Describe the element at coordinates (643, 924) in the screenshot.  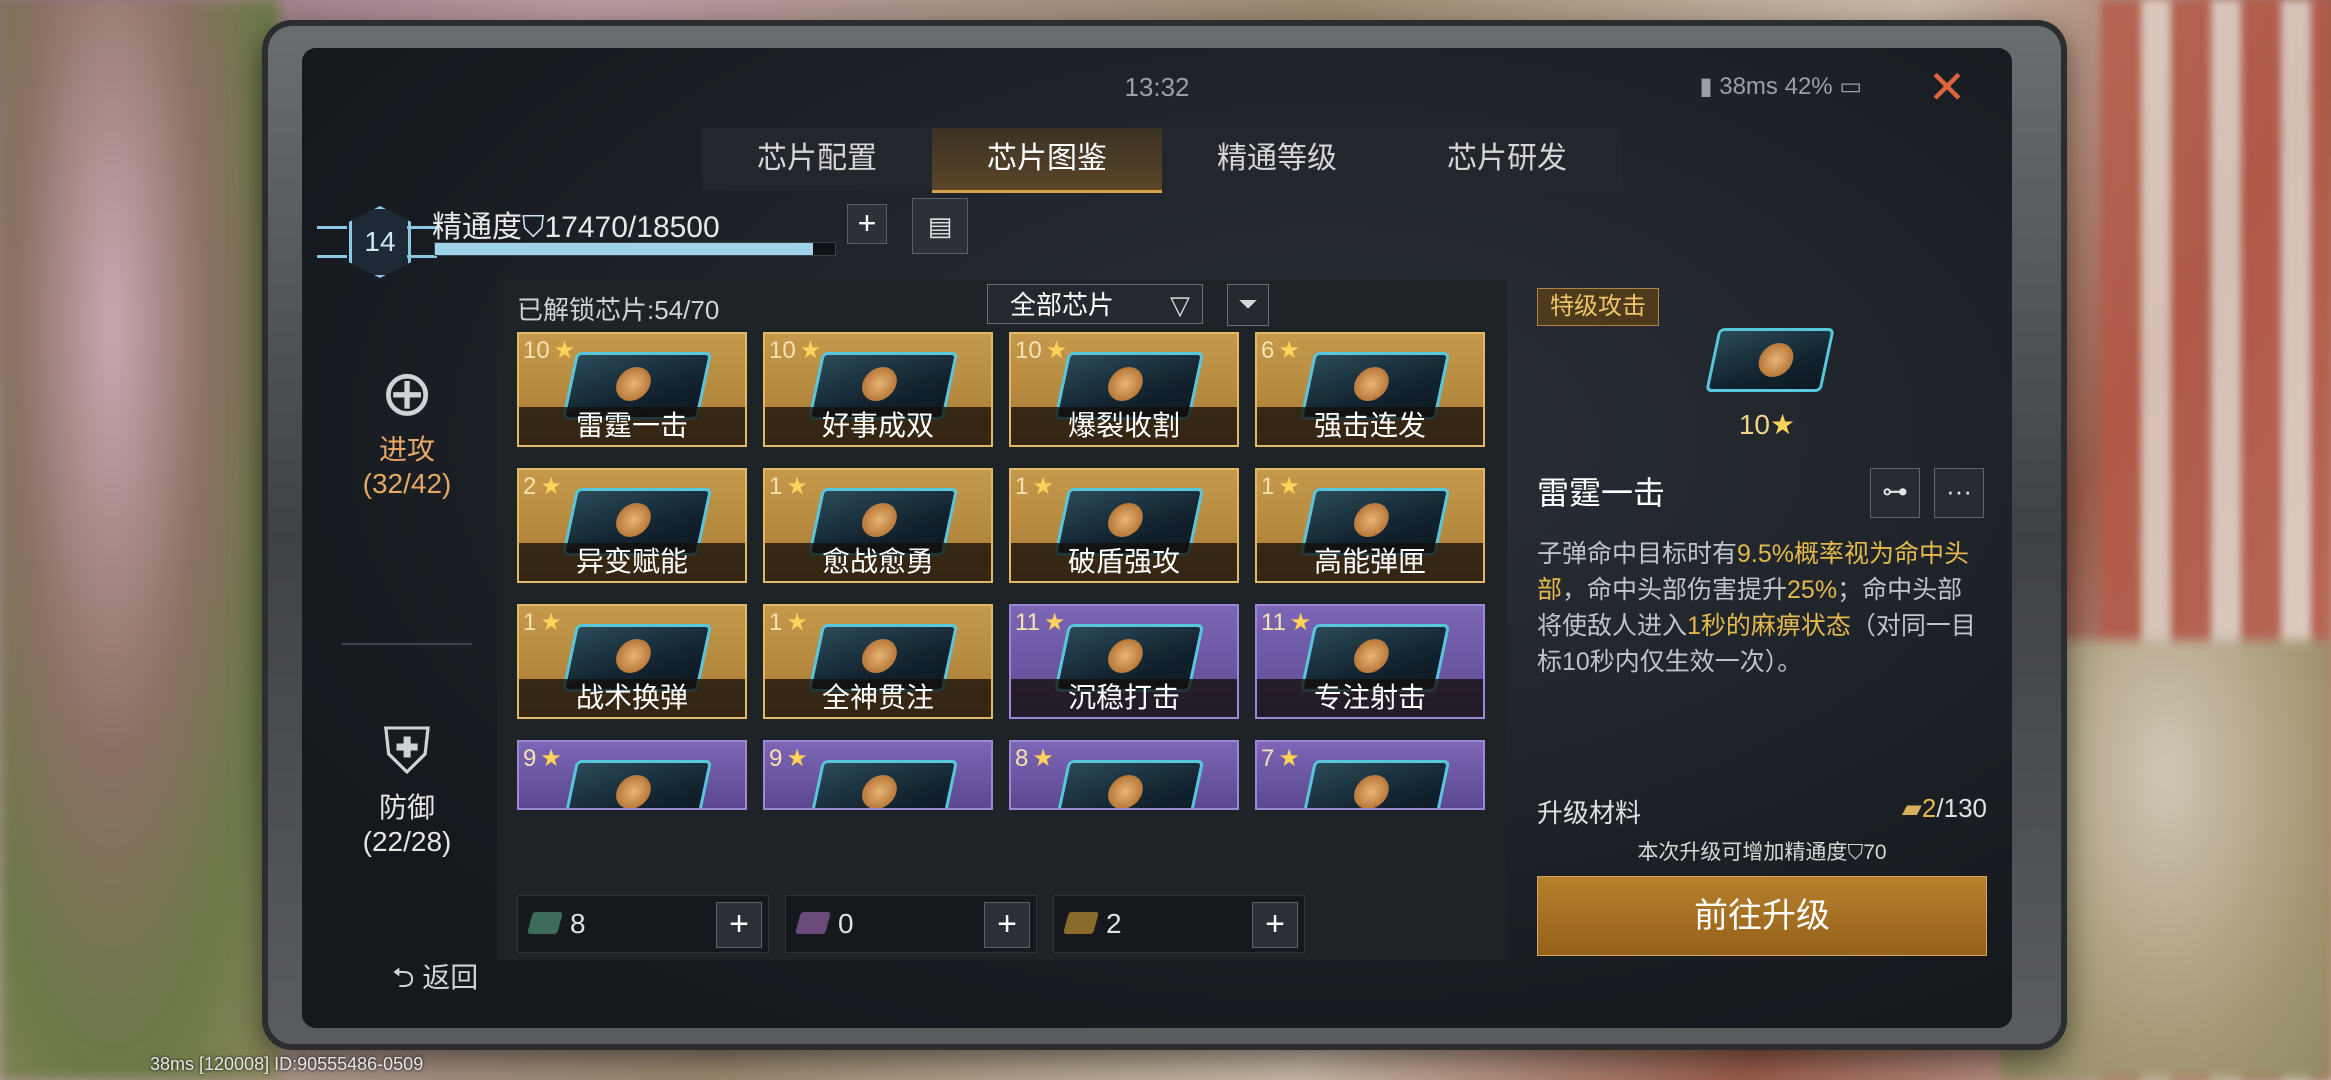
I see `resource-slot: 8 +` at that location.